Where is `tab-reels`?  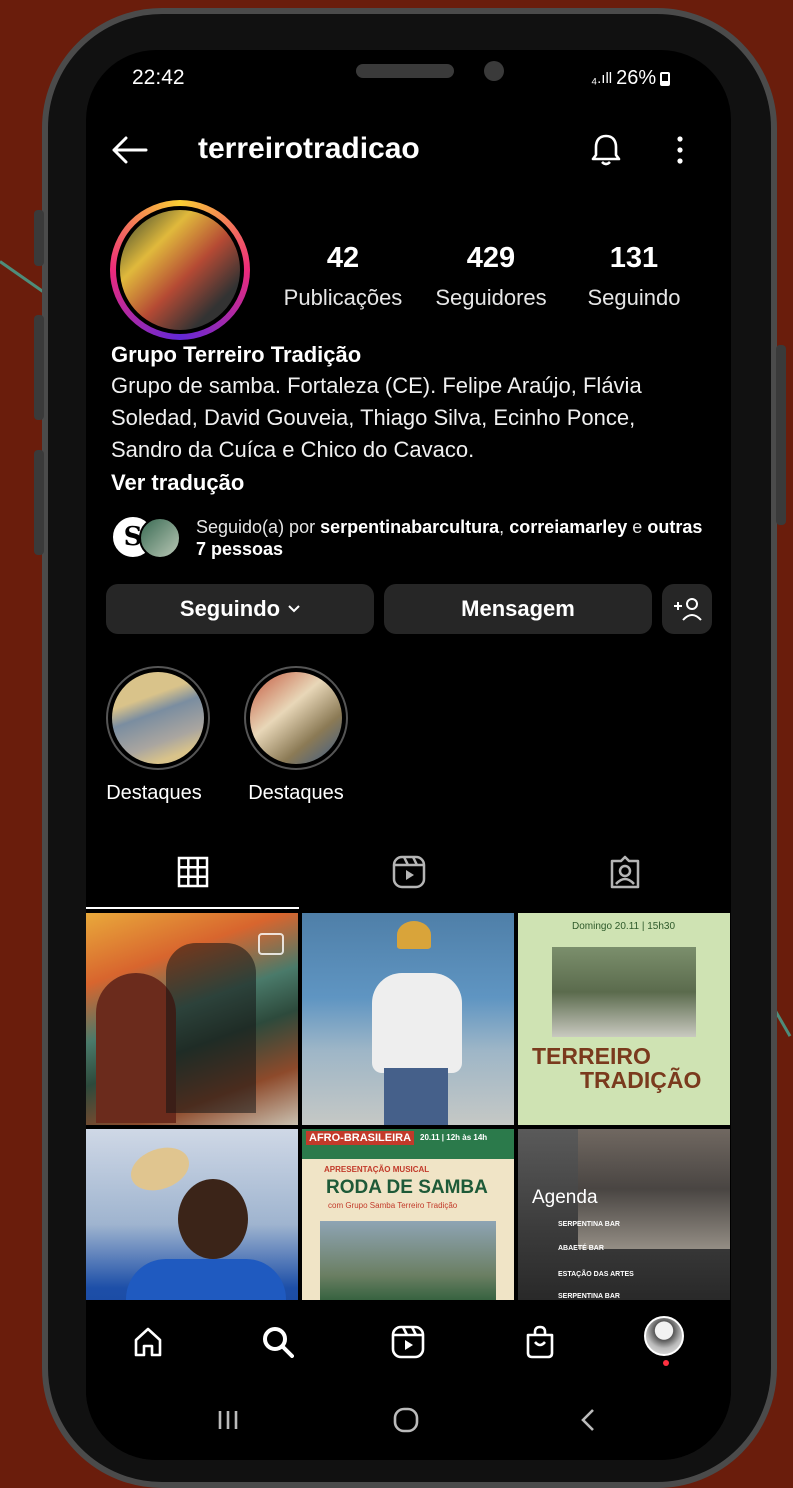
tab-reels is located at coordinates (408, 872).